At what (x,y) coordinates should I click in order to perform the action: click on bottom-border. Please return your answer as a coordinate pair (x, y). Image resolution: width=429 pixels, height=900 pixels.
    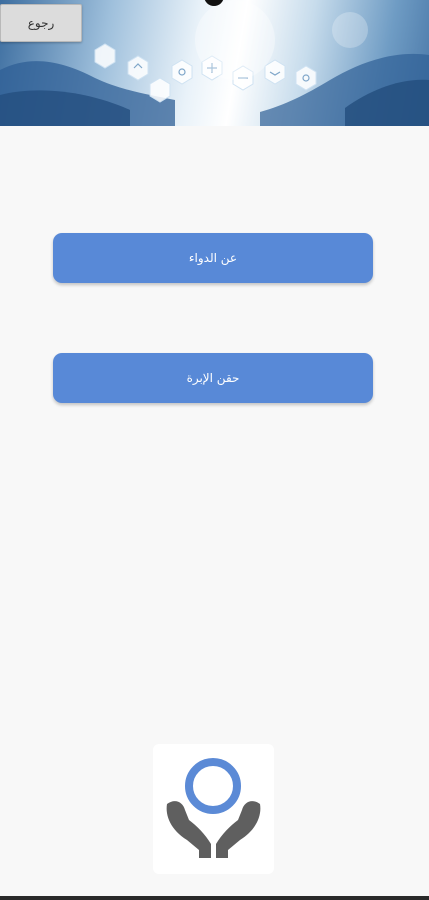
    Looking at the image, I should click on (214, 898).